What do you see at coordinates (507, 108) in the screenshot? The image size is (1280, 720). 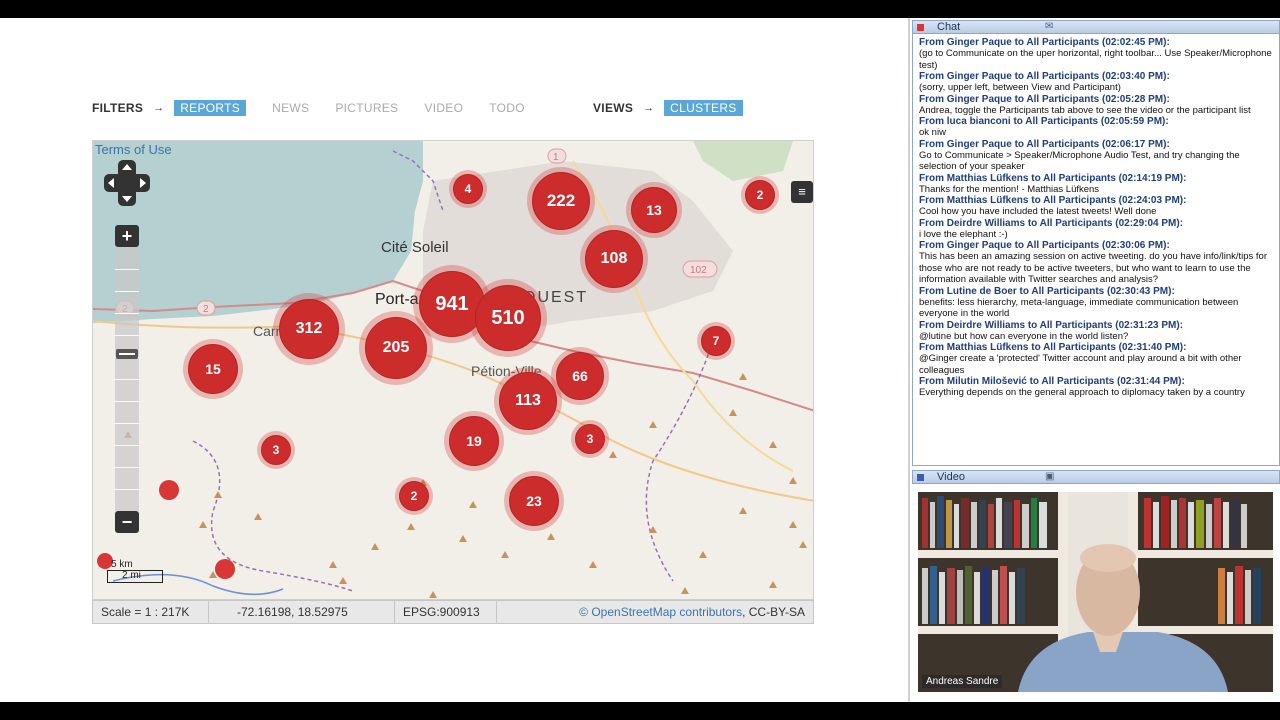 I see `tab-todo: TODO` at bounding box center [507, 108].